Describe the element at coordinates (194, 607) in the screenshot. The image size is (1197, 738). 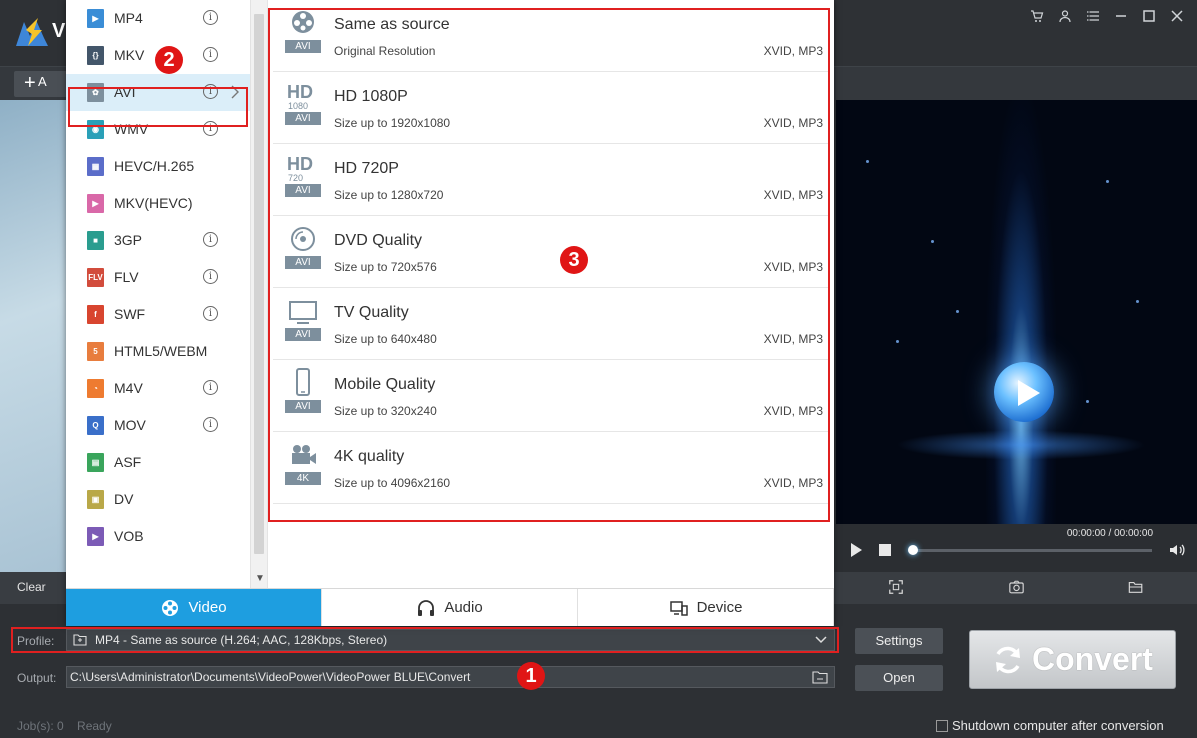
I see `tab-video: Video` at that location.